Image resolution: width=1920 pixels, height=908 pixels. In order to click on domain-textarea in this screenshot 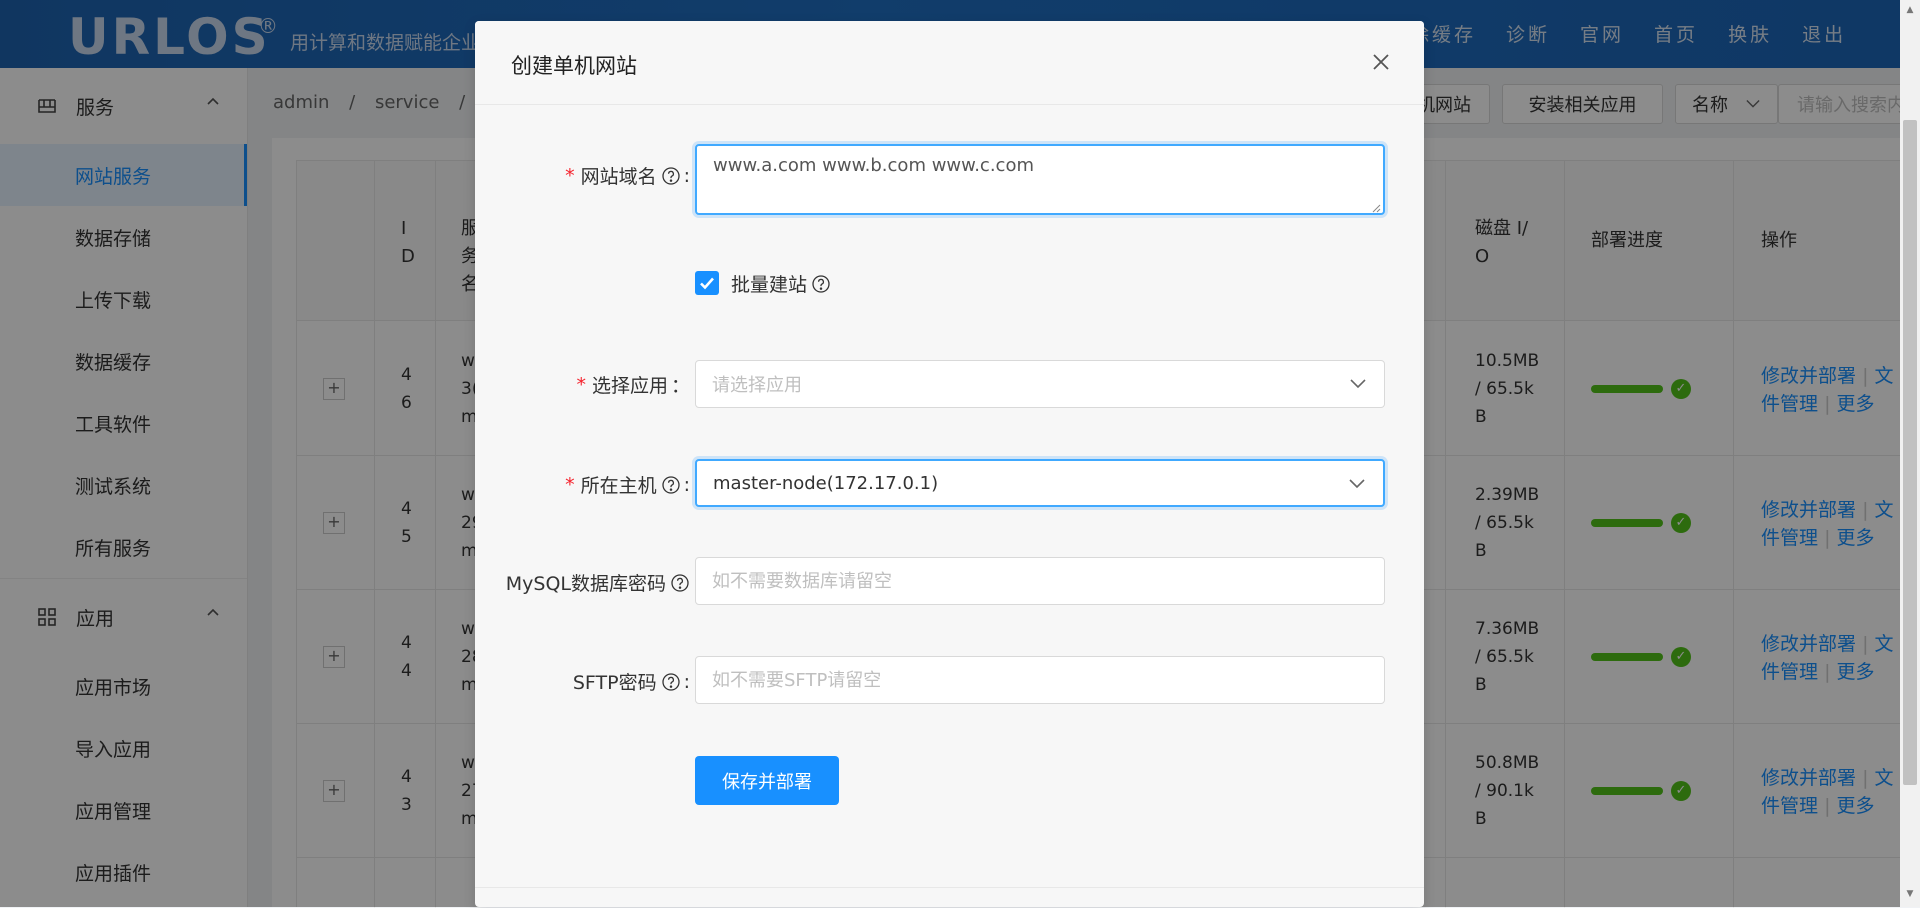, I will do `click(1040, 179)`.